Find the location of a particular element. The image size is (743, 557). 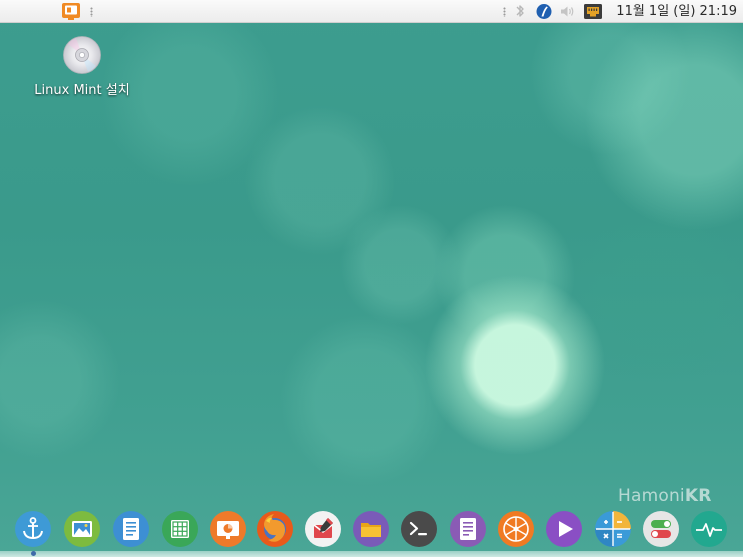

text-editor-icon is located at coordinates (468, 529).